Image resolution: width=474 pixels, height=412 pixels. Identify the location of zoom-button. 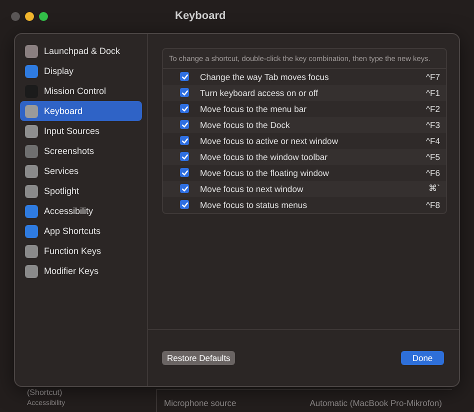
(43, 16).